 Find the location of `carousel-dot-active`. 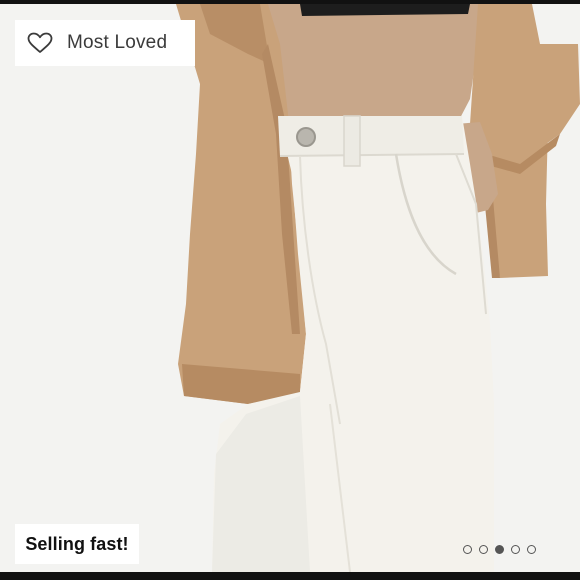

carousel-dot-active is located at coordinates (499, 549).